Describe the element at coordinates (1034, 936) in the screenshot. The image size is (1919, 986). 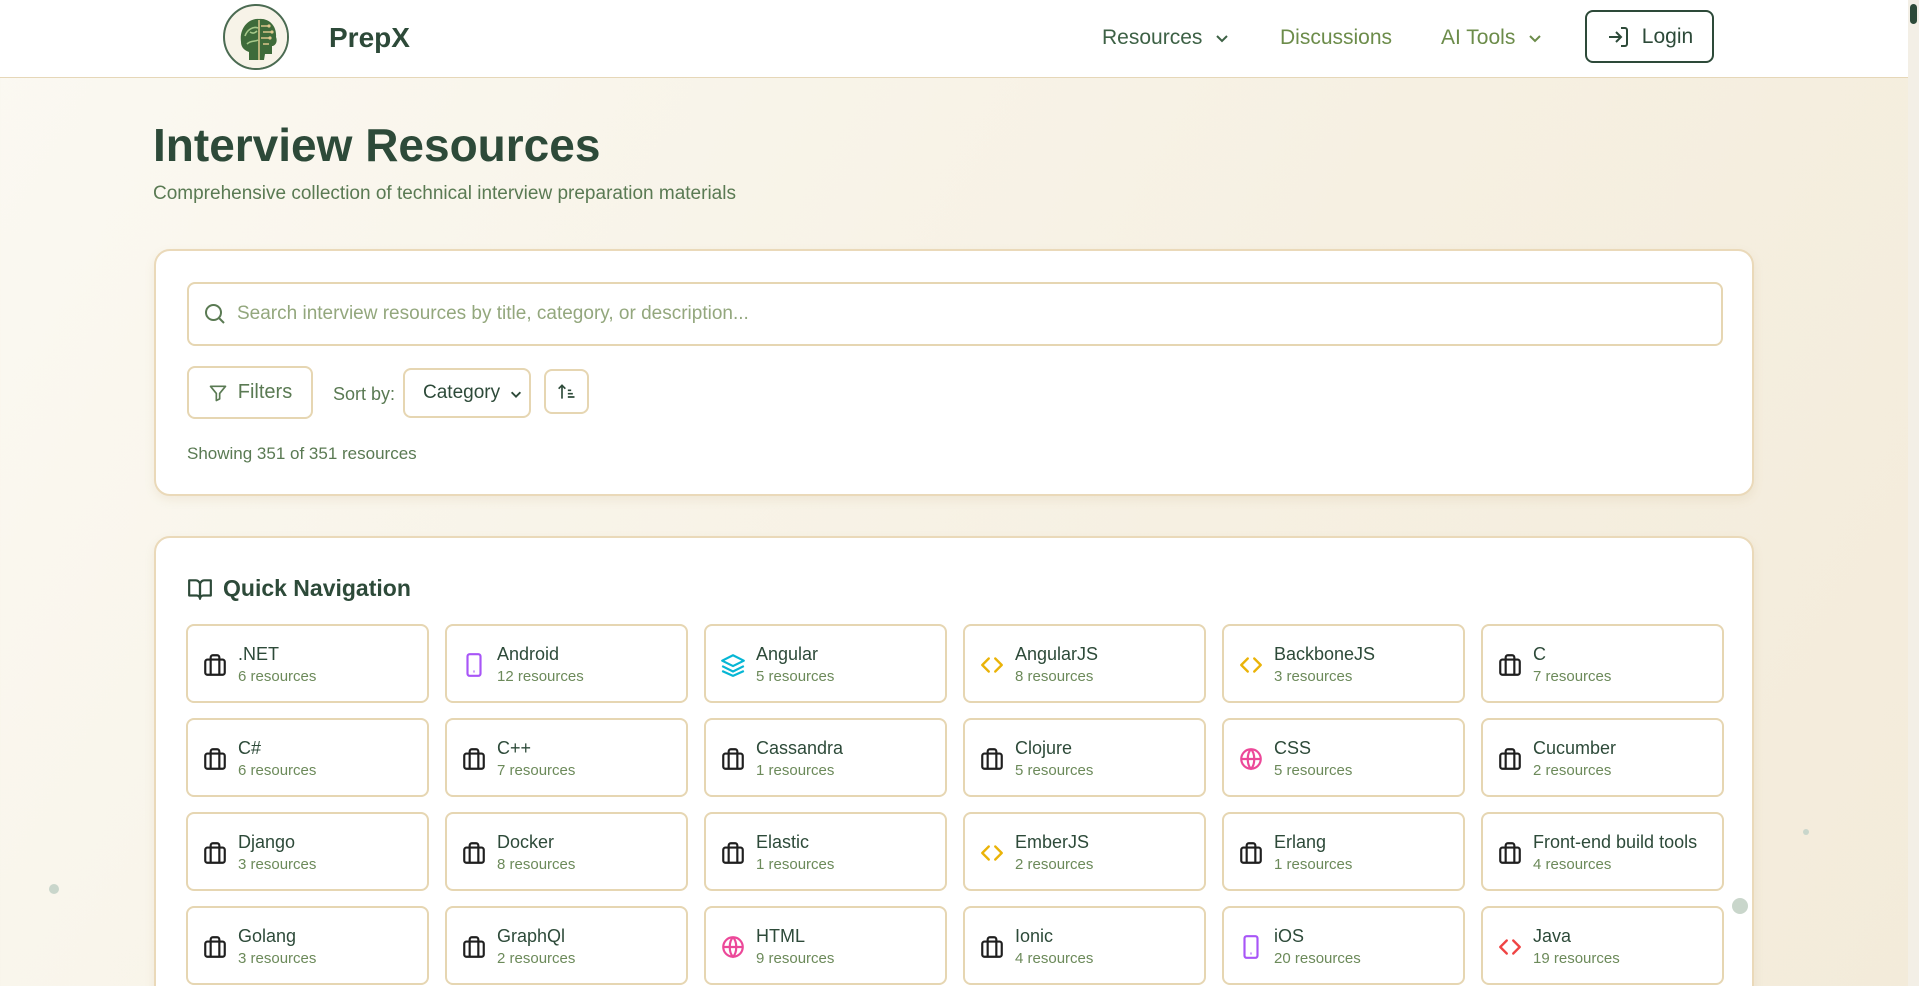
I see `category-name: Ionic` at that location.